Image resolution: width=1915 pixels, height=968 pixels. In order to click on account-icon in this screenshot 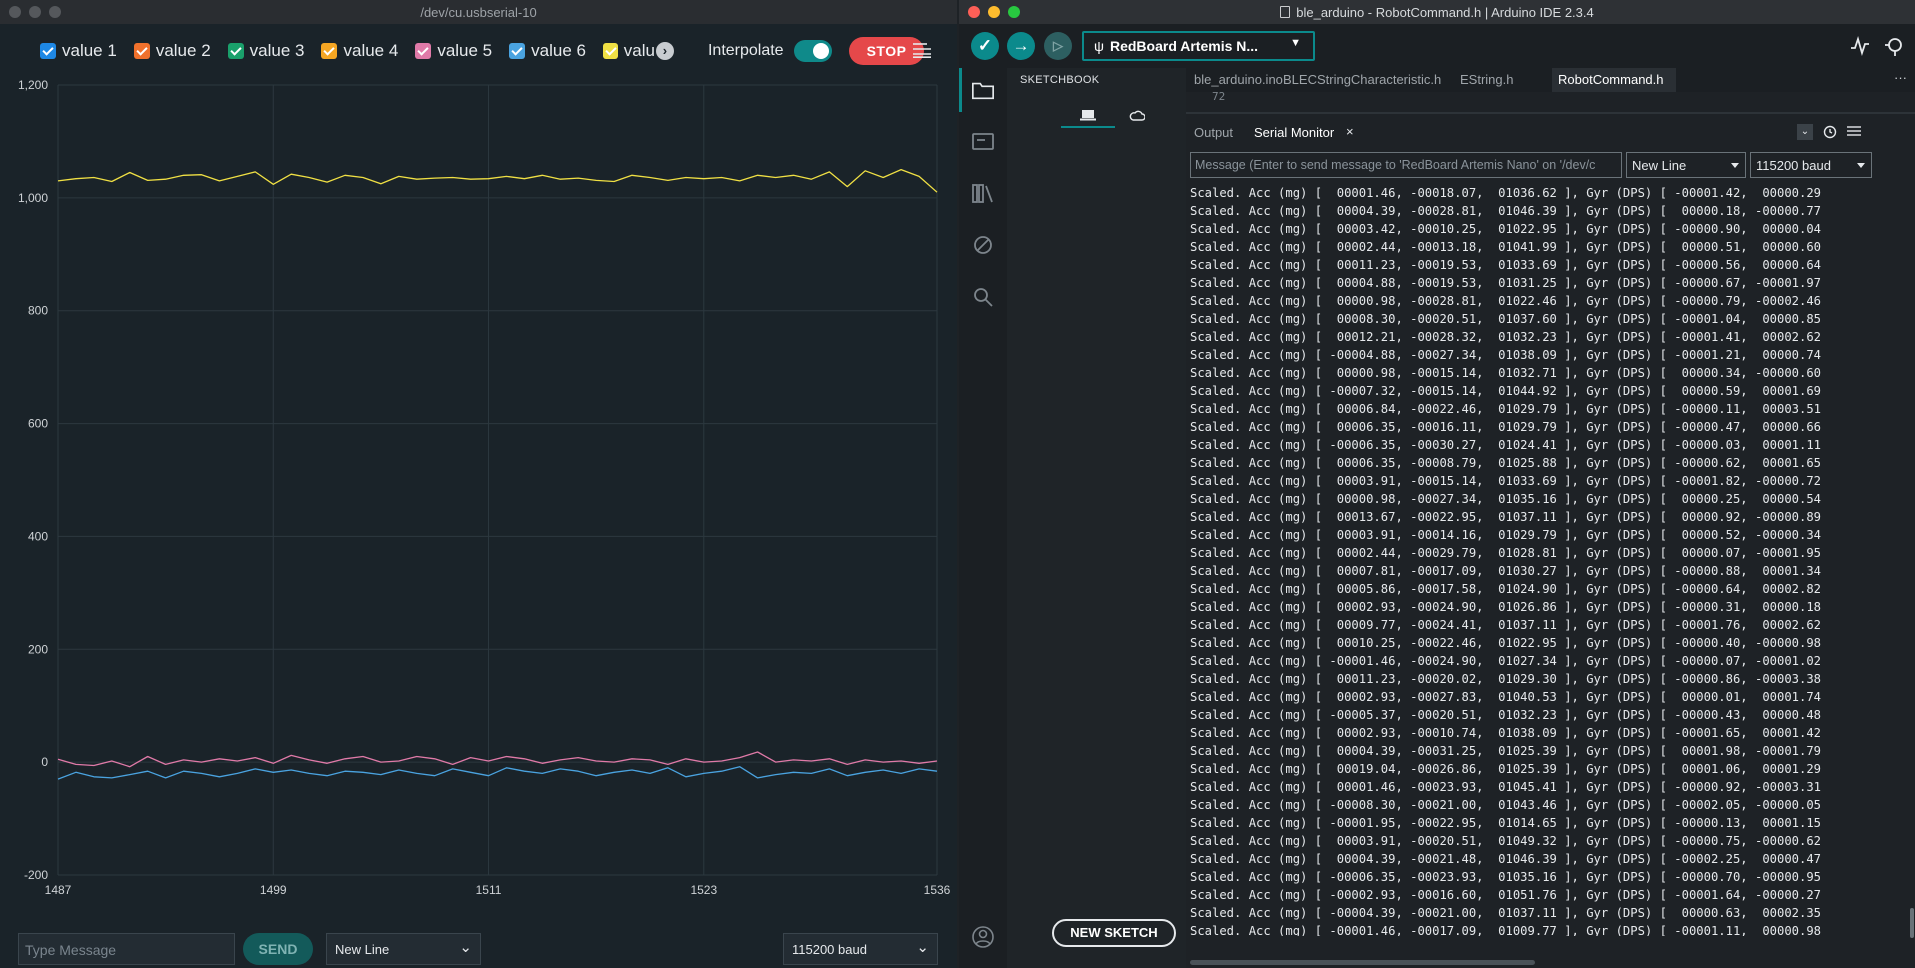, I will do `click(983, 937)`.